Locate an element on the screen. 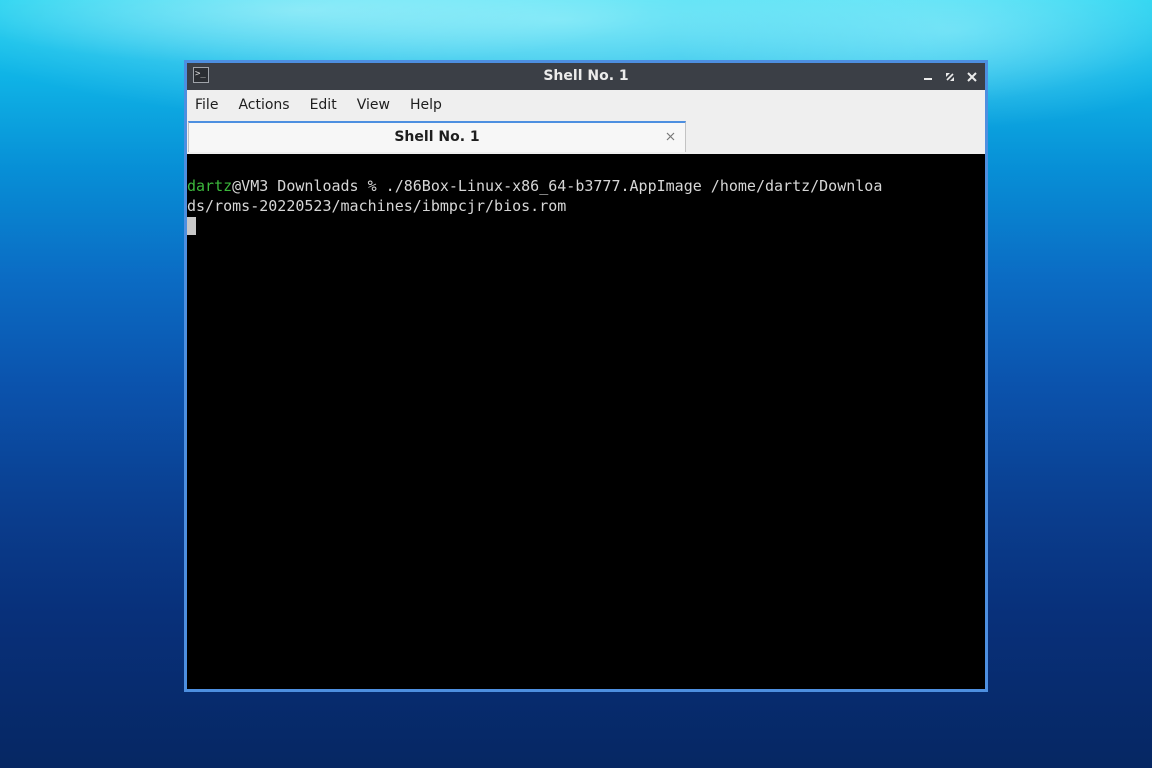 This screenshot has height=768, width=1152. menu-actions: Actions is located at coordinates (263, 105).